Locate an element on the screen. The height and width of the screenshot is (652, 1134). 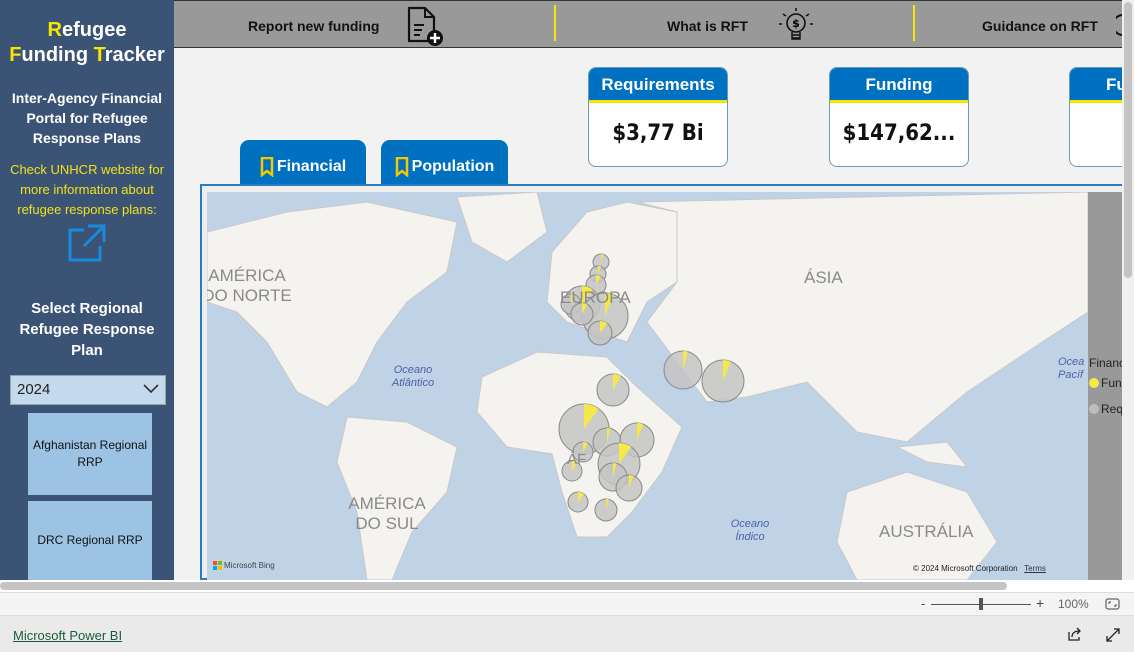
map-label-africa: ÁF is located at coordinates (577, 459).